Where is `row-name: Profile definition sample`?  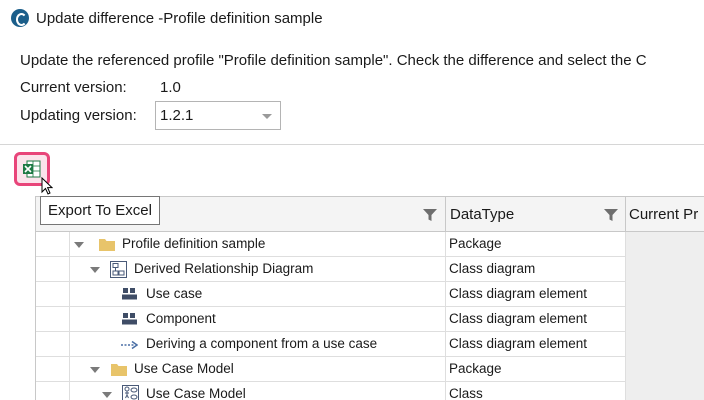 row-name: Profile definition sample is located at coordinates (194, 243).